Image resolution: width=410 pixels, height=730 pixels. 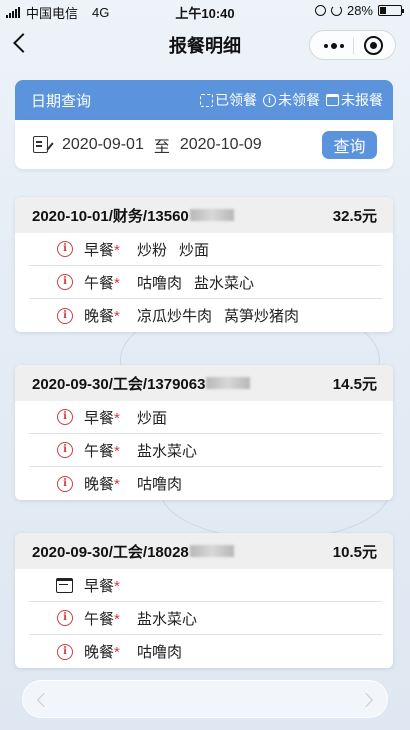 What do you see at coordinates (61, 101) in the screenshot?
I see `query-label: 日期查询` at bounding box center [61, 101].